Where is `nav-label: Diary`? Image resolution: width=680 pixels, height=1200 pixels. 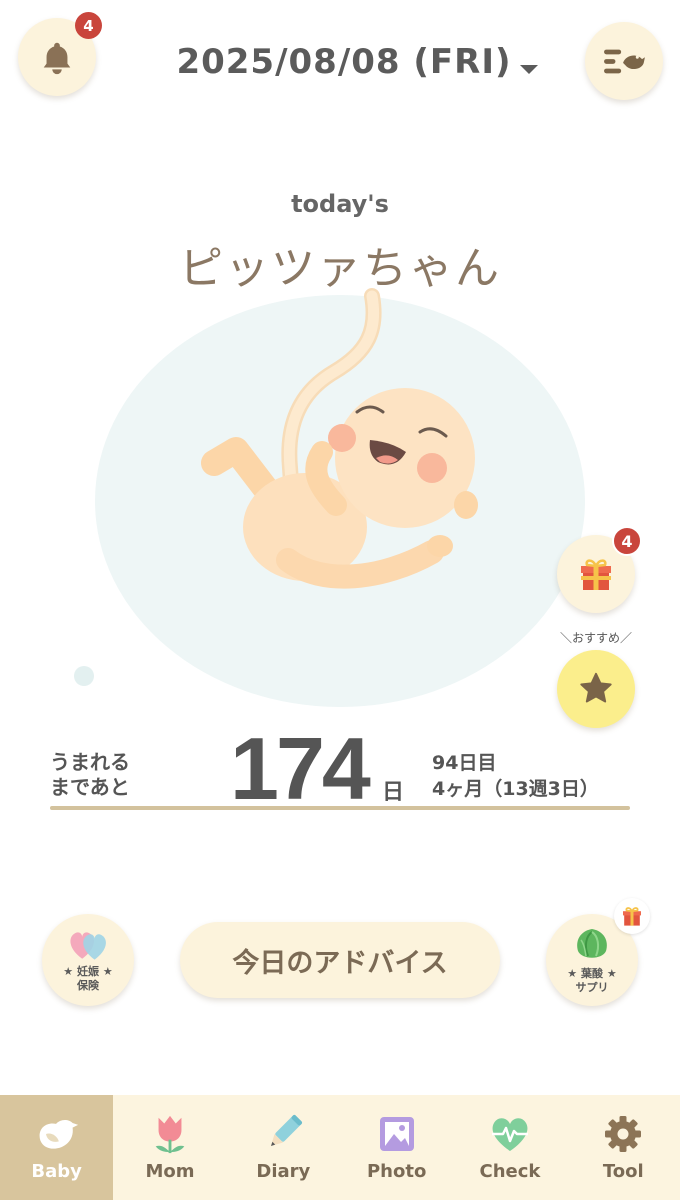 nav-label: Diary is located at coordinates (283, 1171).